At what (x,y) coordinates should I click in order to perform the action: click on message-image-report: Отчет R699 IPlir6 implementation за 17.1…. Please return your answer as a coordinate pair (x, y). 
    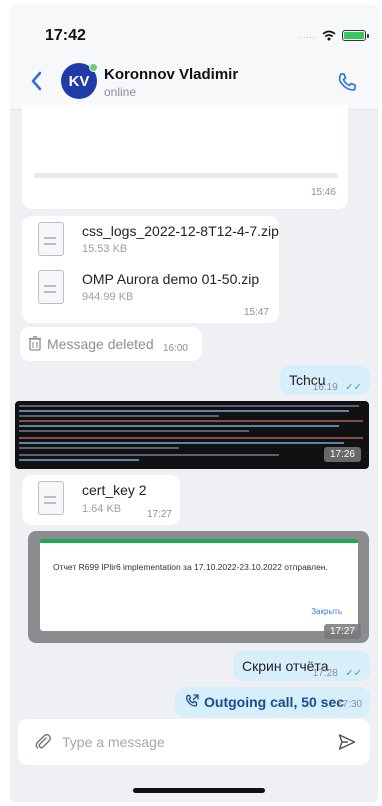
    Looking at the image, I should click on (198, 587).